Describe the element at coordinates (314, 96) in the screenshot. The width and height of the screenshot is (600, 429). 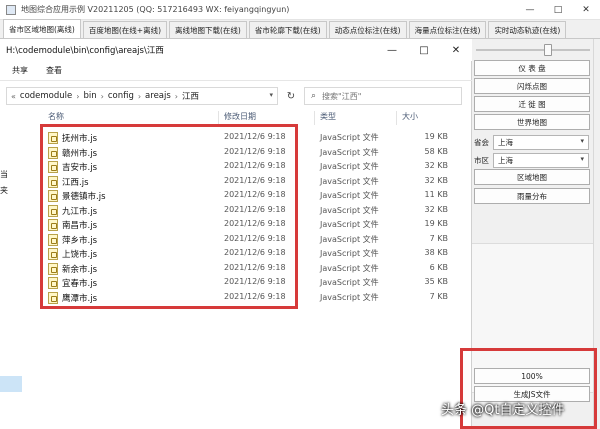
I see `search-icon: ⌕` at that location.